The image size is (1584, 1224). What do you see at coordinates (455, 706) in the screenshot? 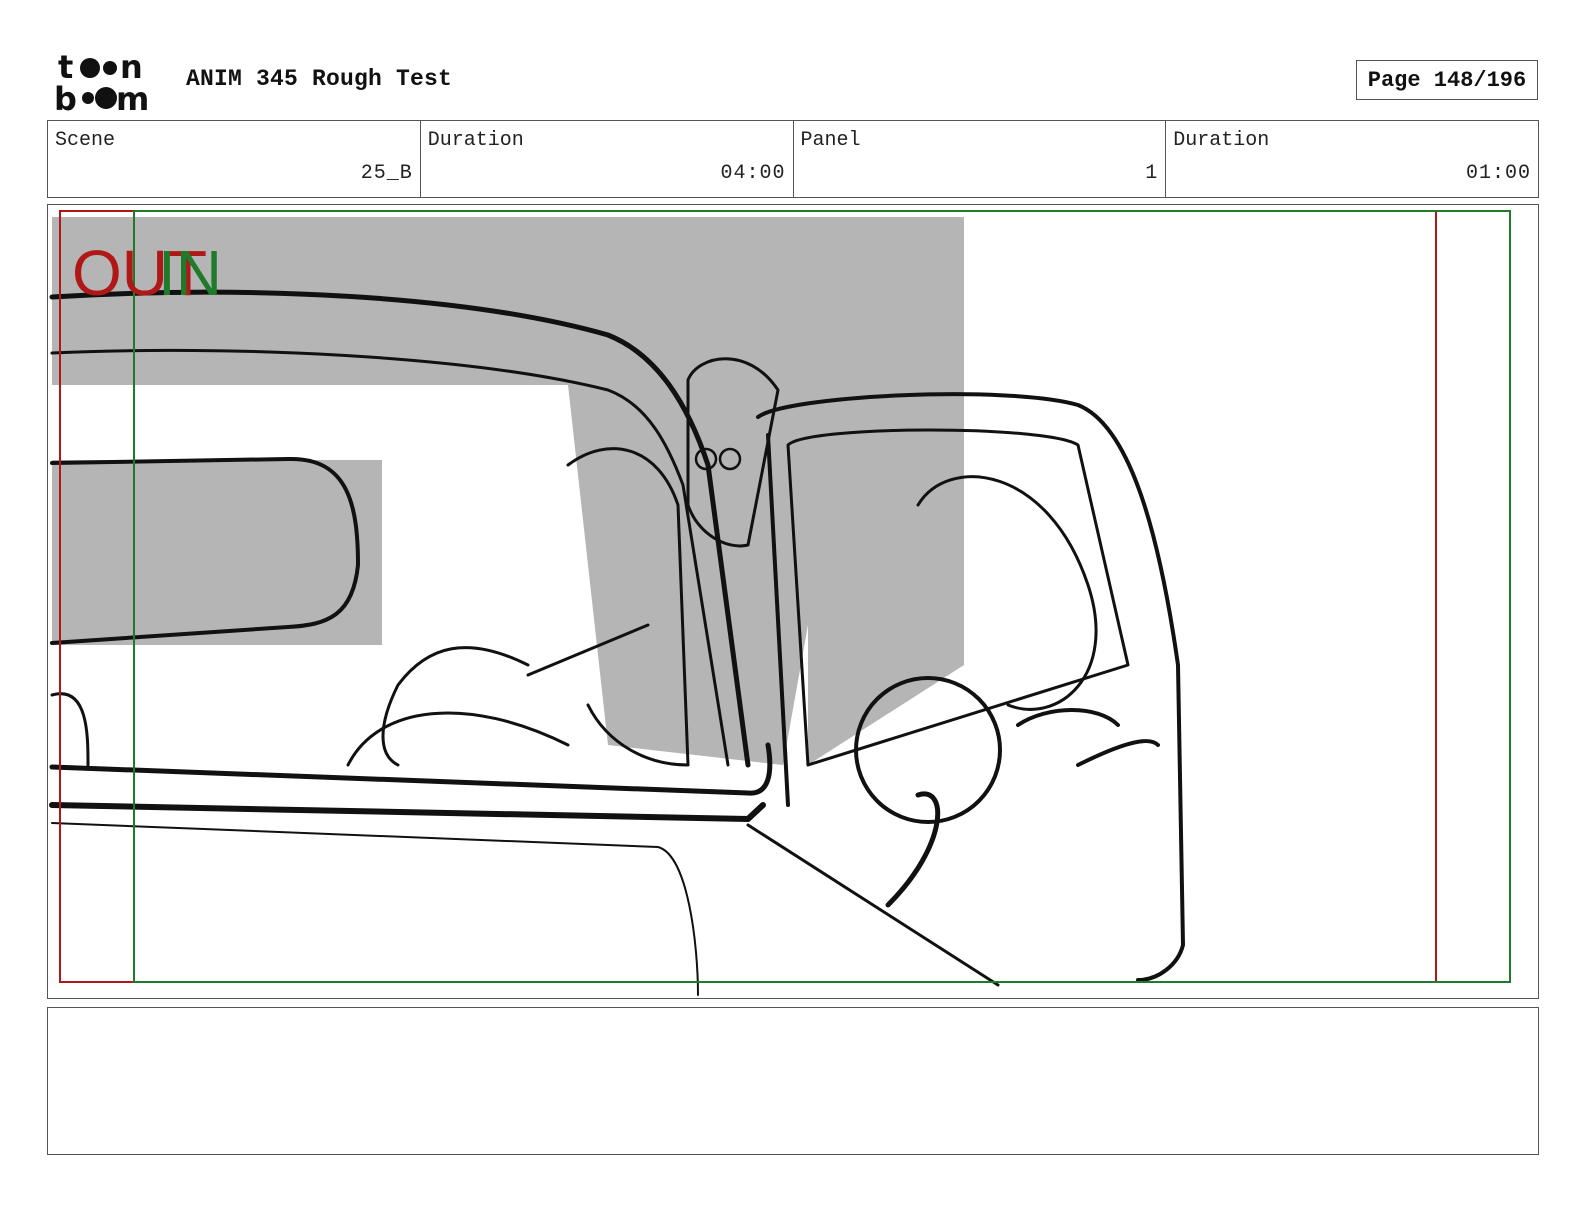
I see `driver-arm` at bounding box center [455, 706].